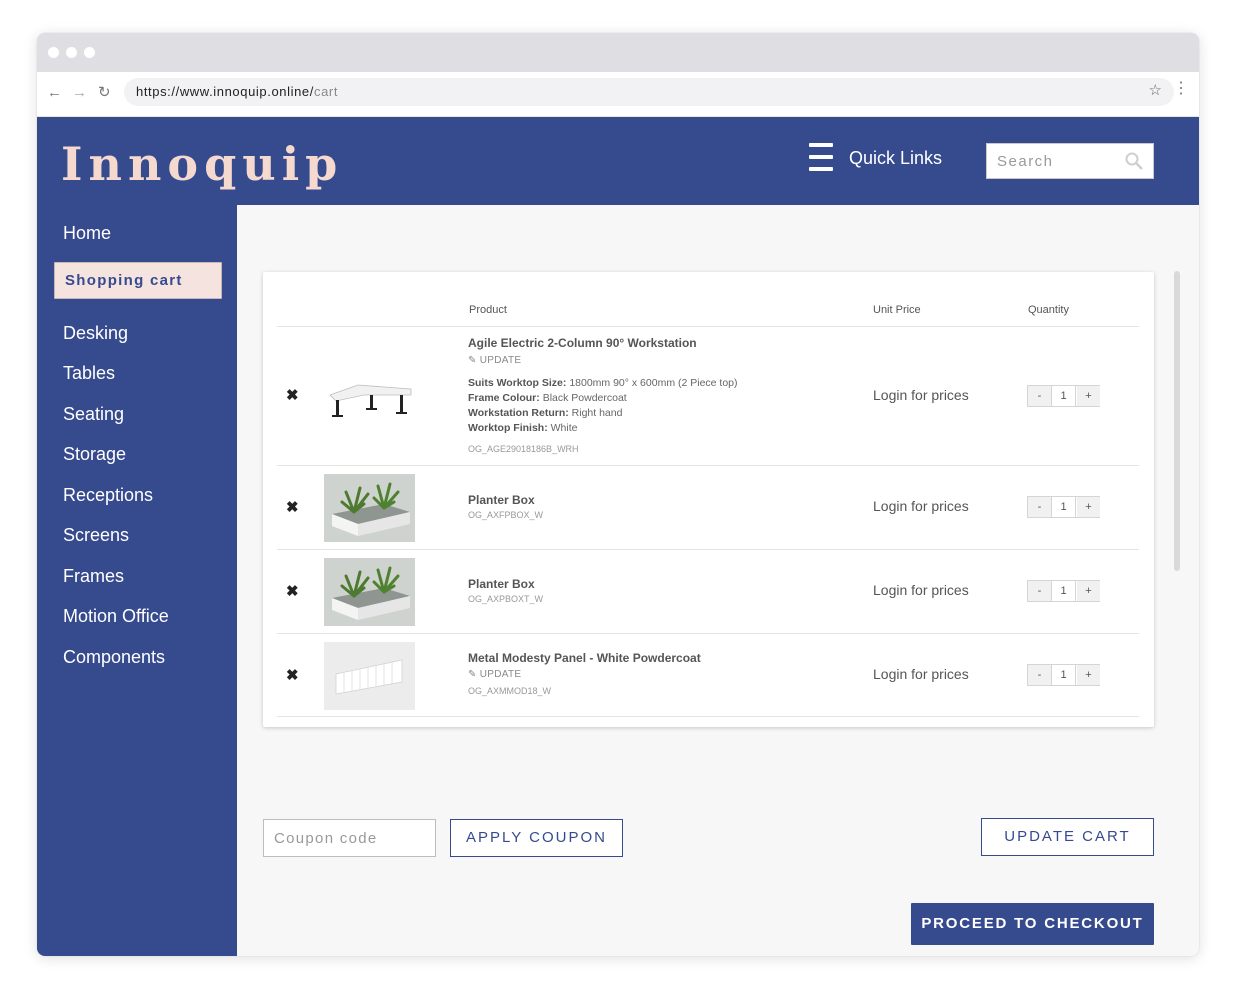  What do you see at coordinates (582, 343) in the screenshot?
I see `product-name: Agile Electric 2-Column 90° Workstation` at bounding box center [582, 343].